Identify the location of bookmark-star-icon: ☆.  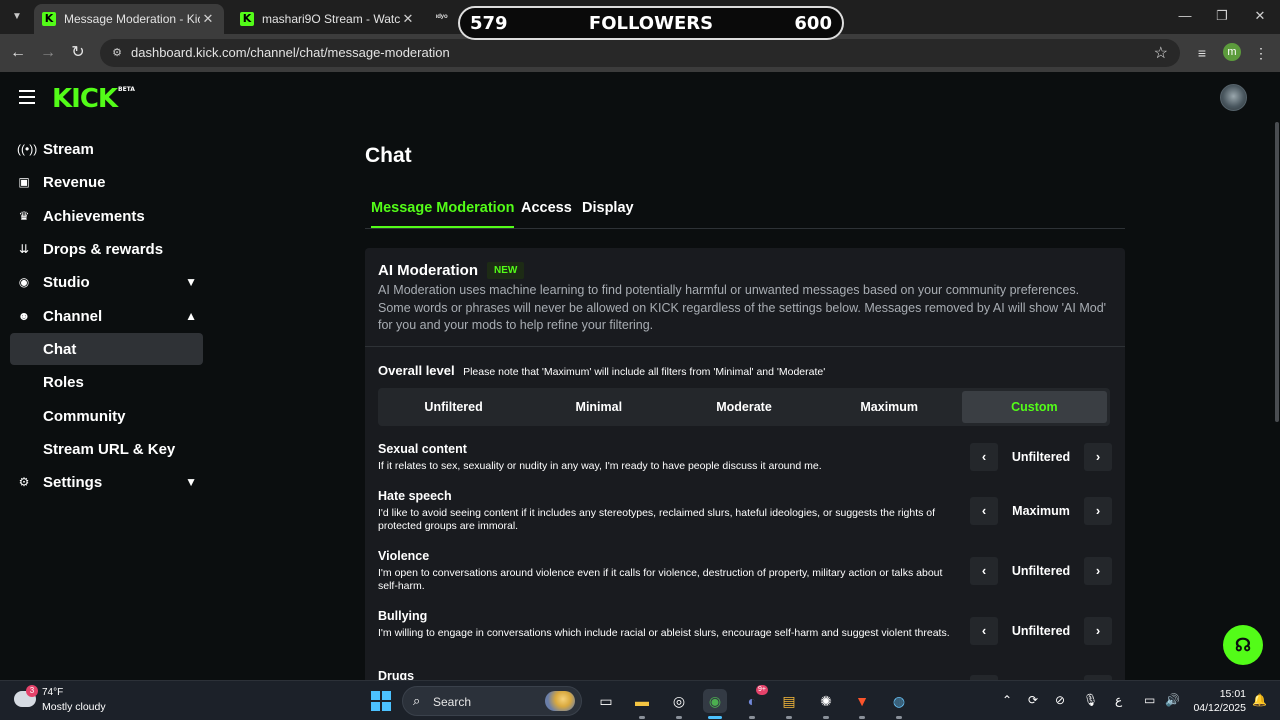
(1161, 53).